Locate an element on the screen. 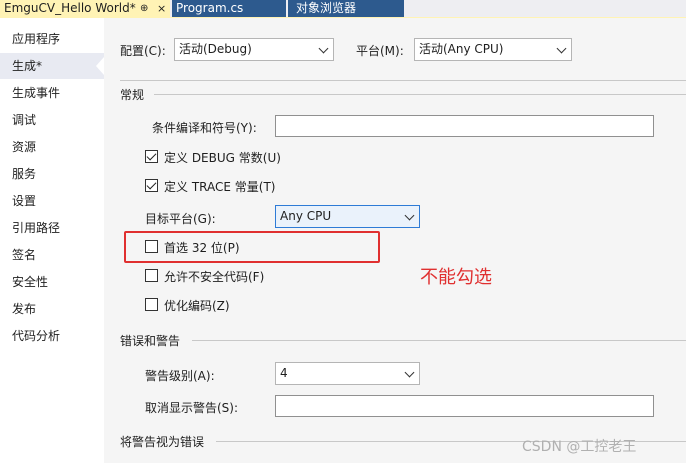  section-errors: 错误和警告 is located at coordinates (150, 341).